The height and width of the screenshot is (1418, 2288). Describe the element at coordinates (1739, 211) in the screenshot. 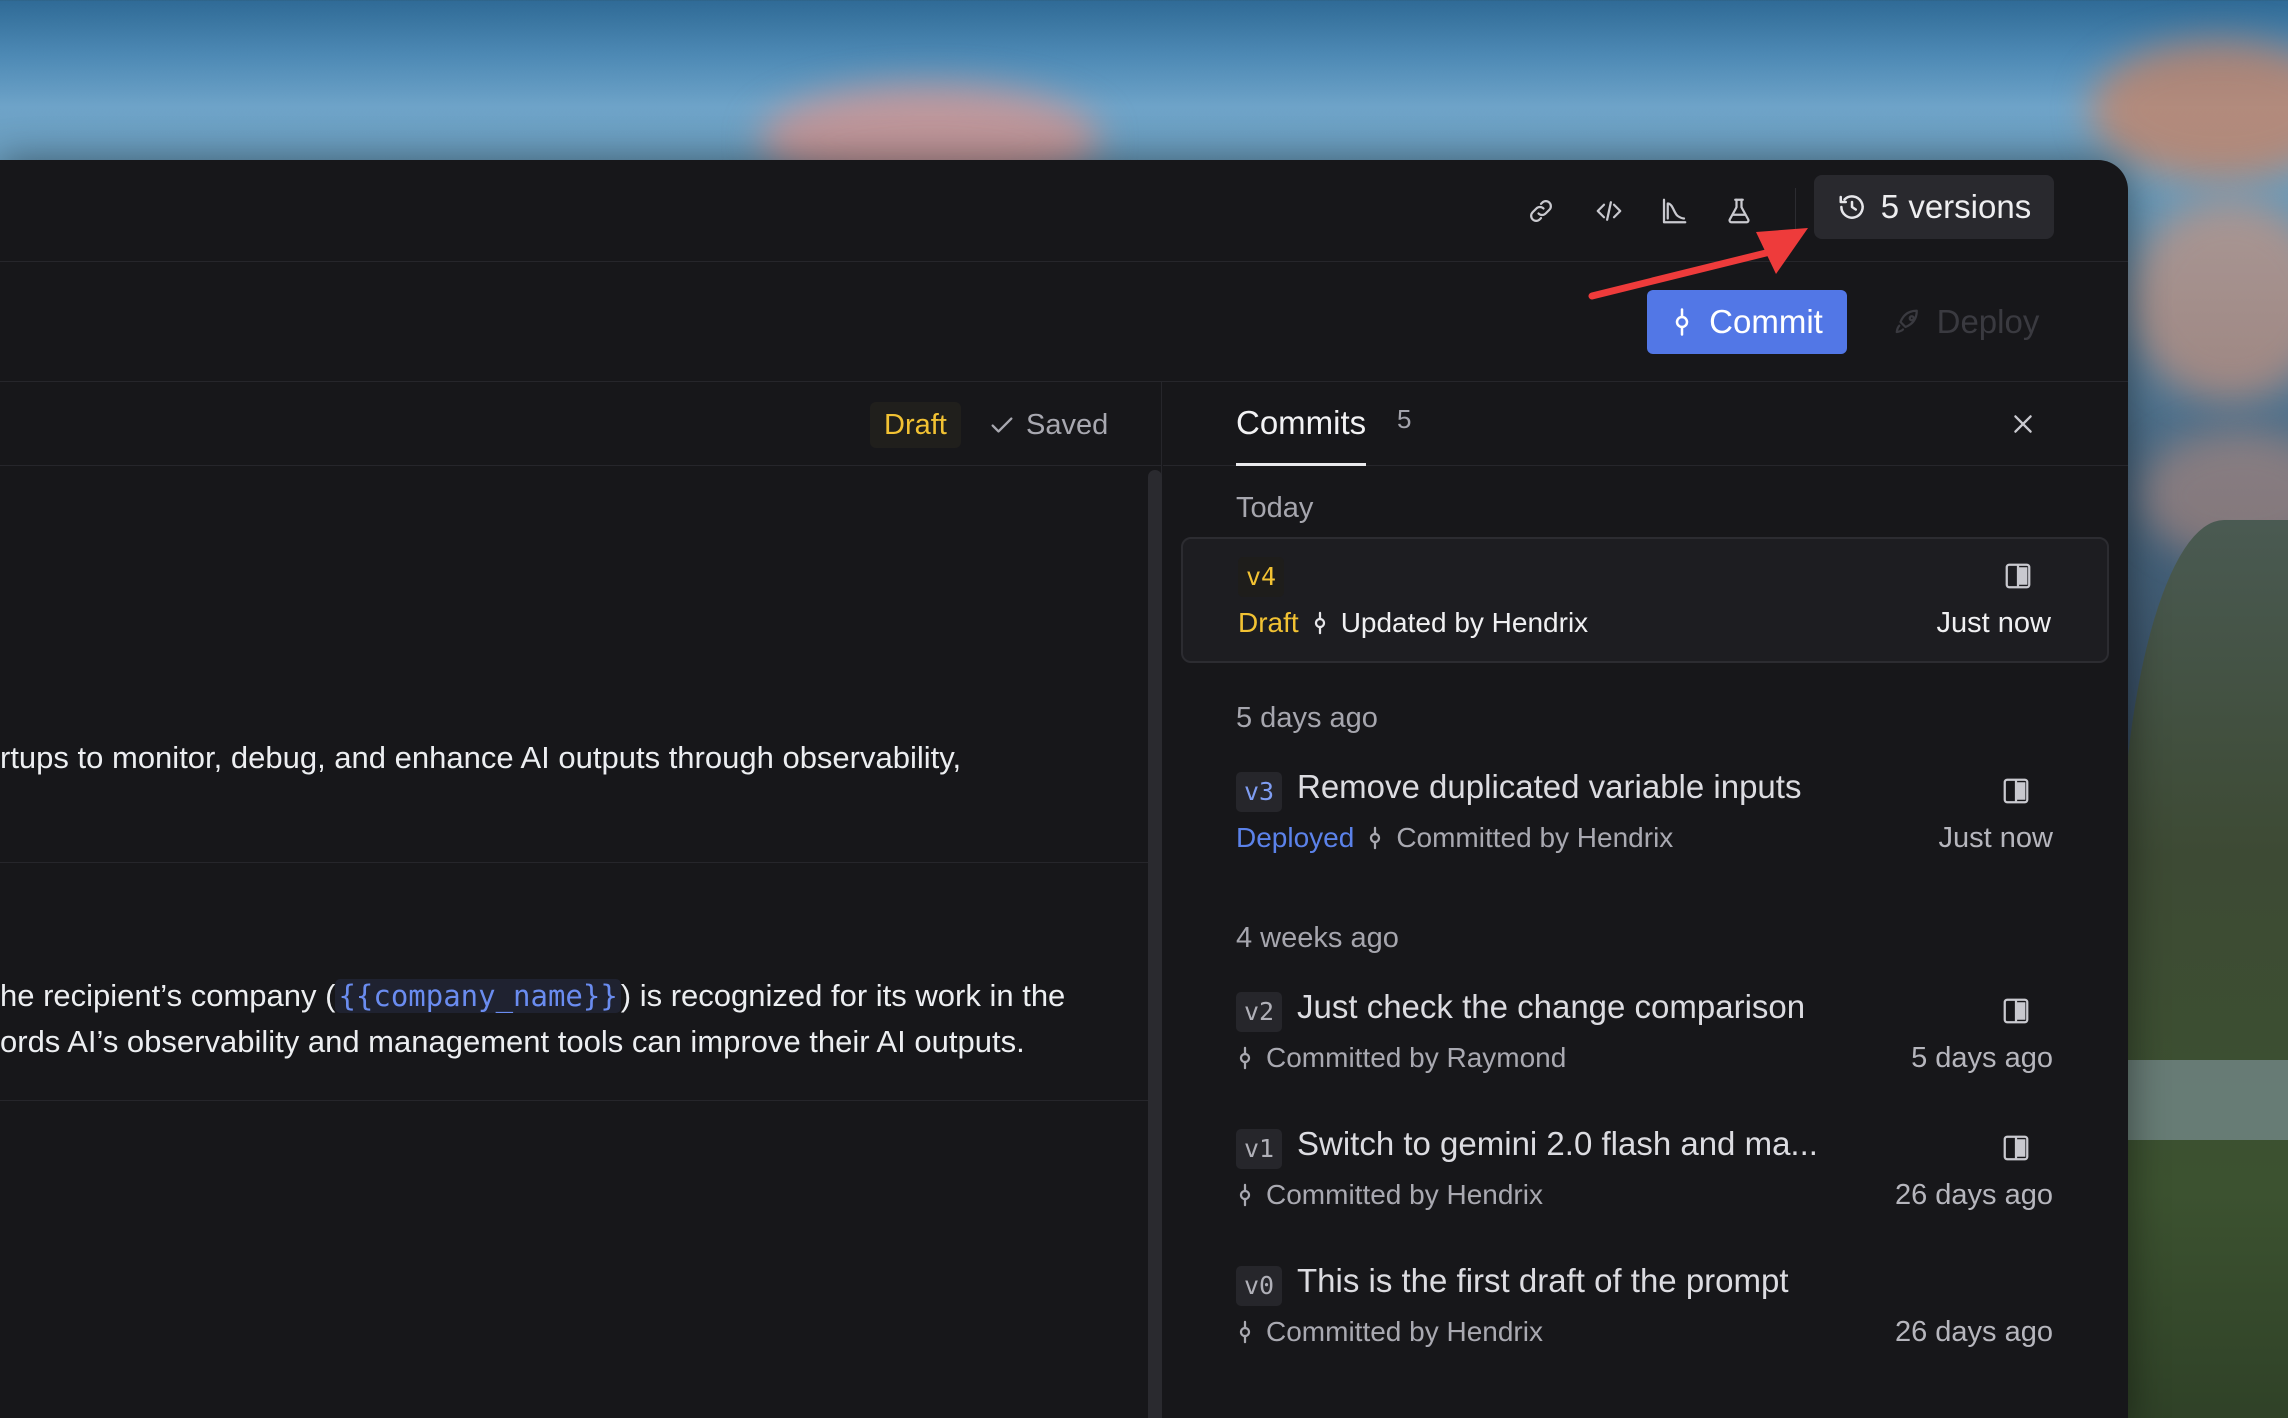

I see `flask-icon` at that location.